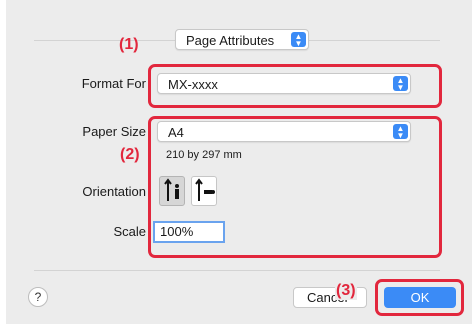 This screenshot has height=324, width=472. I want to click on orientation-label: Orientation, so click(114, 191).